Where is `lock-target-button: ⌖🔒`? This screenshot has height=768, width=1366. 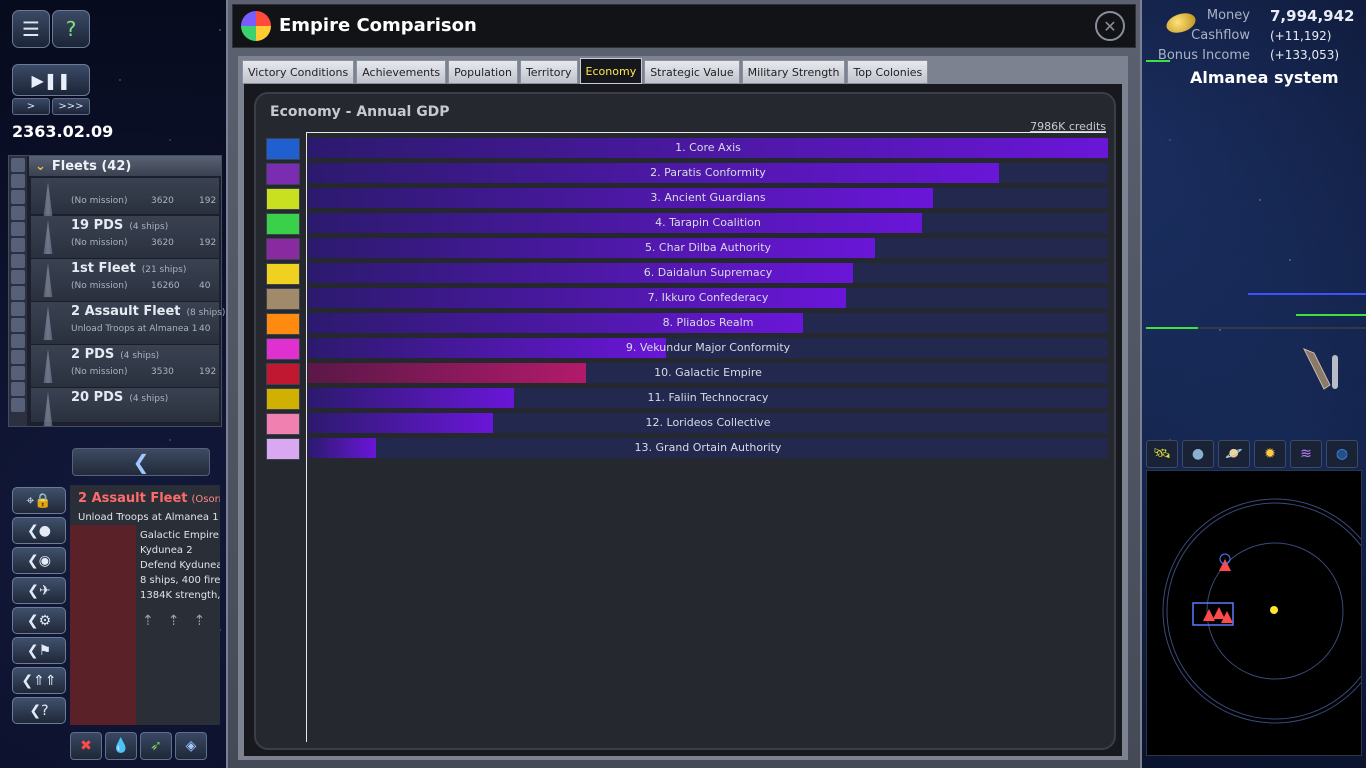
lock-target-button: ⌖🔒 is located at coordinates (39, 500).